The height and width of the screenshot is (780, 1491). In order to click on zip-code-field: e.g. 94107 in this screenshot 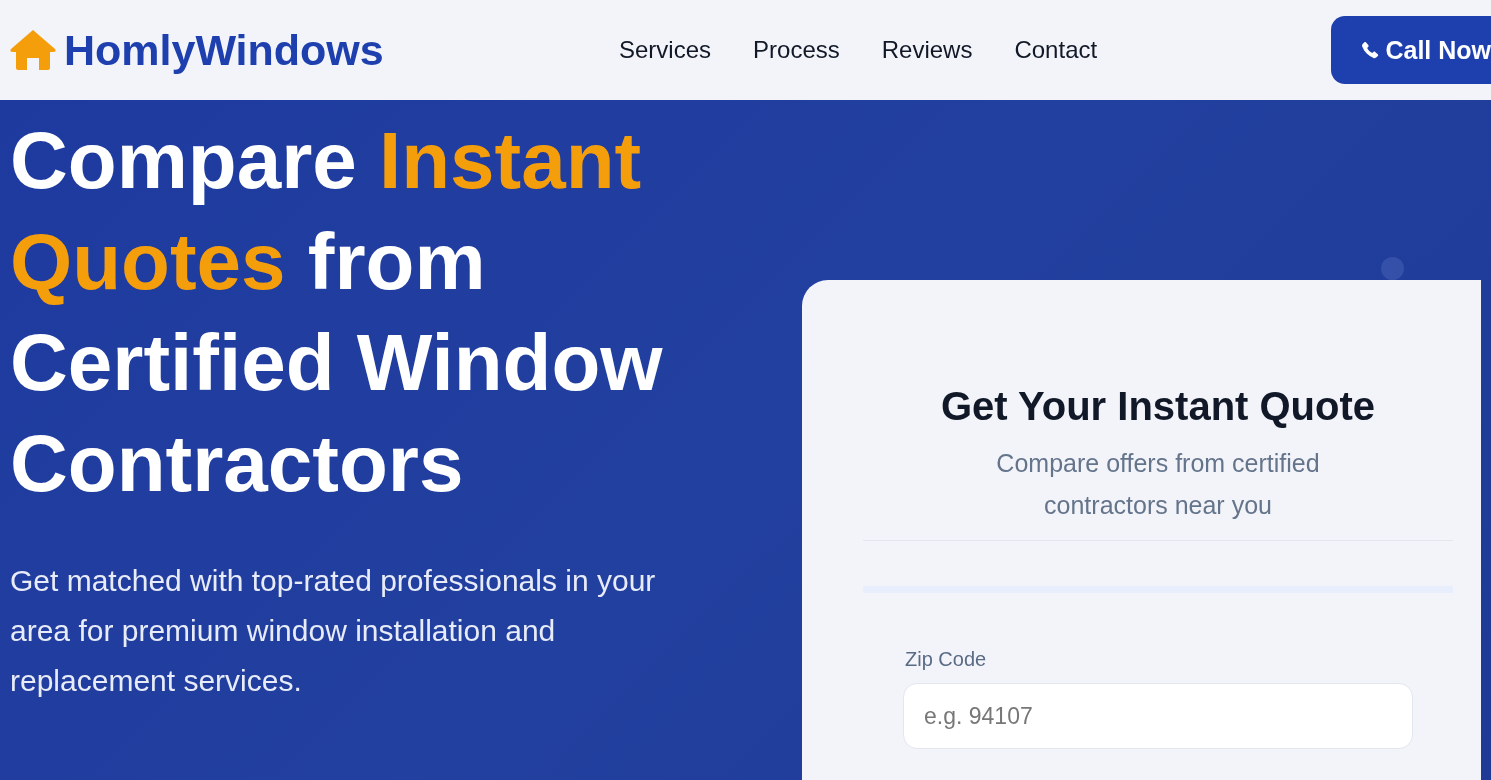, I will do `click(1158, 716)`.